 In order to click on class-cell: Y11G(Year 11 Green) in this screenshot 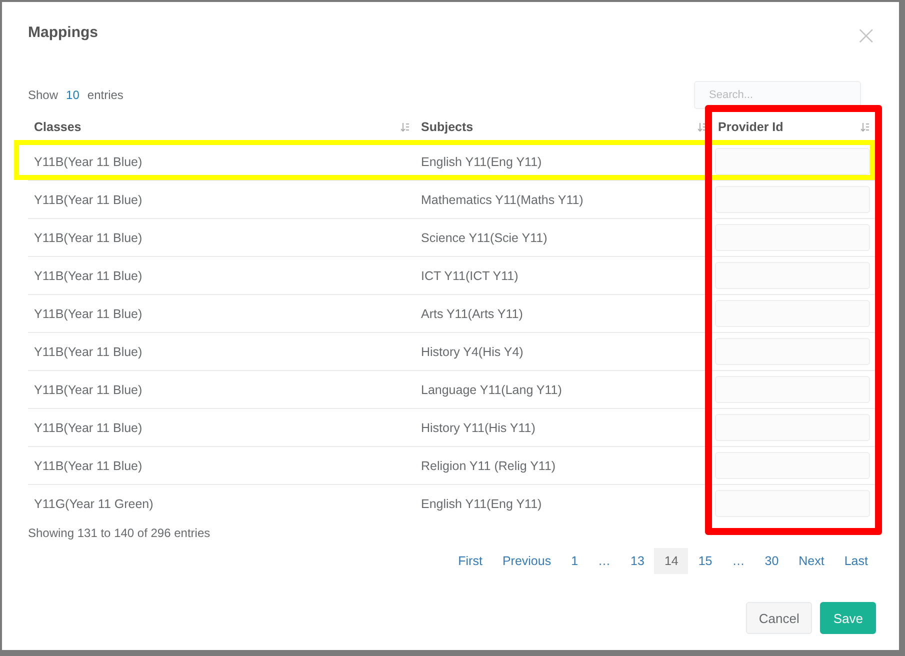, I will do `click(94, 503)`.